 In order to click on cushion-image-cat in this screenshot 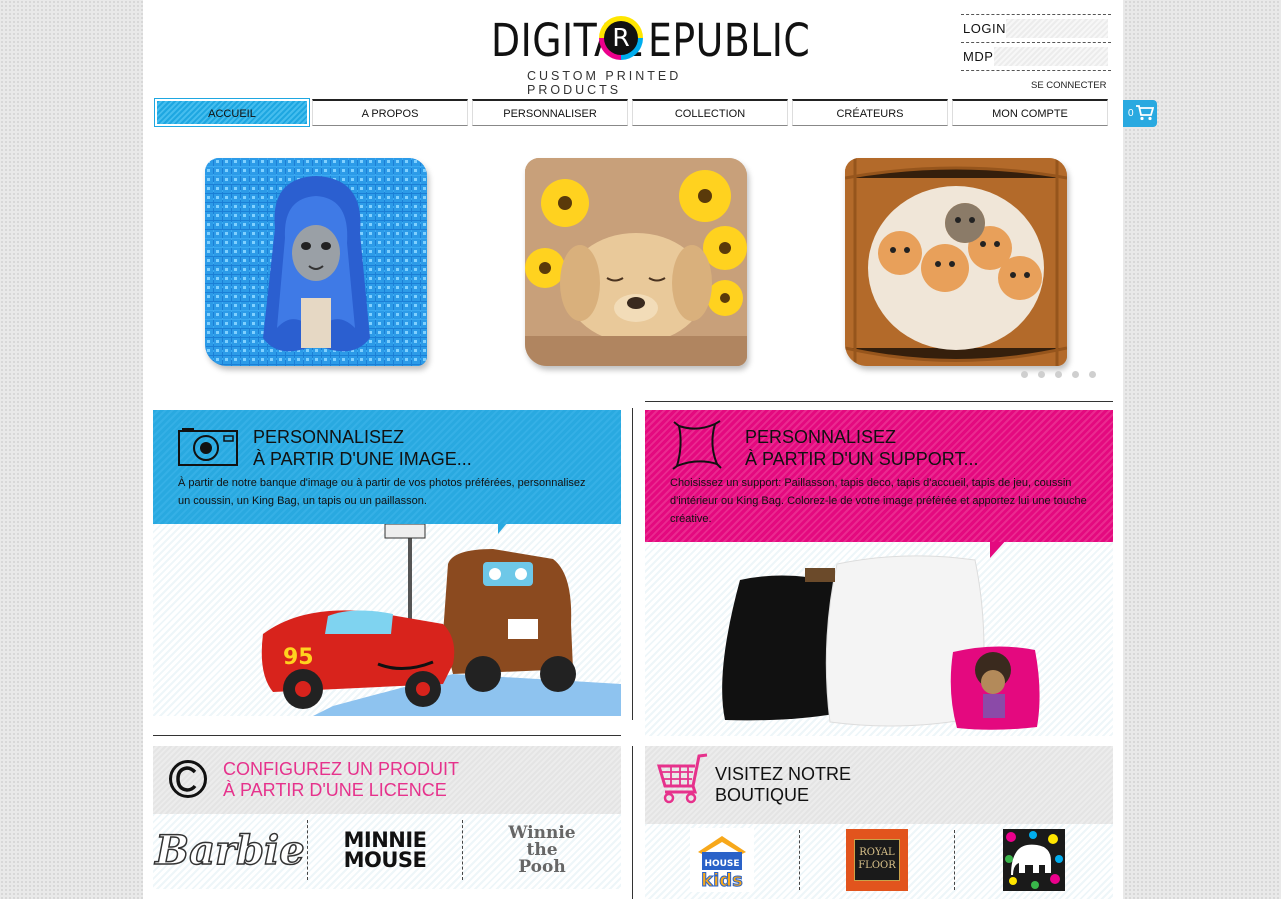, I will do `click(316, 262)`.